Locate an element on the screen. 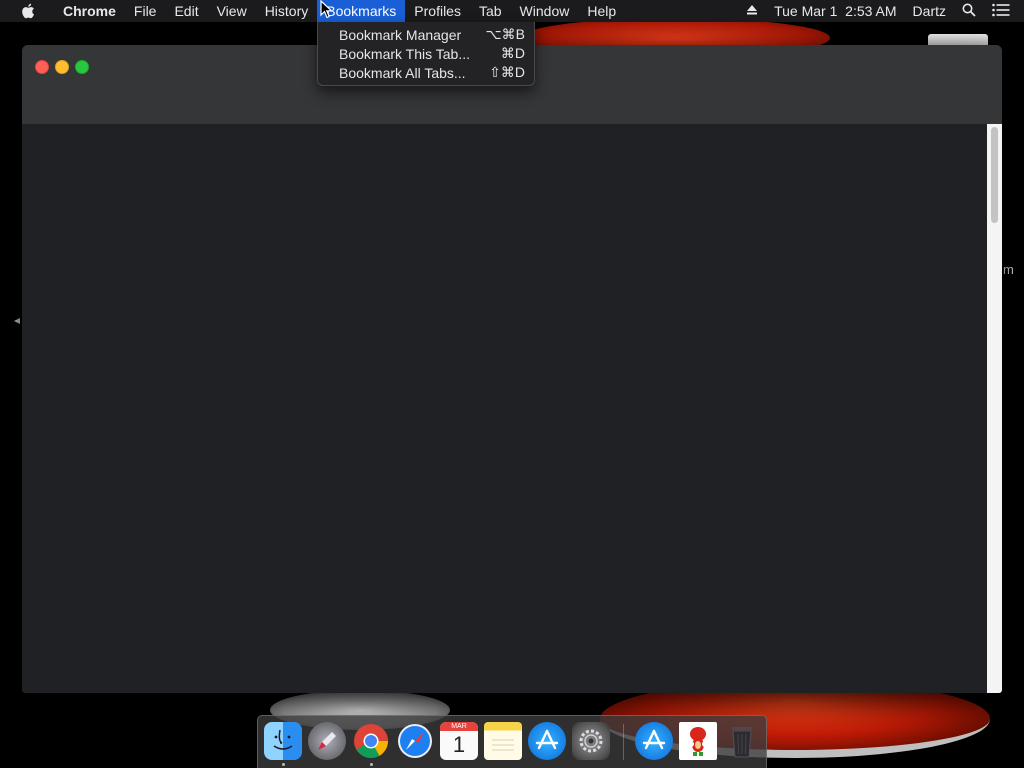  desktop-item-label: m is located at coordinates (1008, 269).